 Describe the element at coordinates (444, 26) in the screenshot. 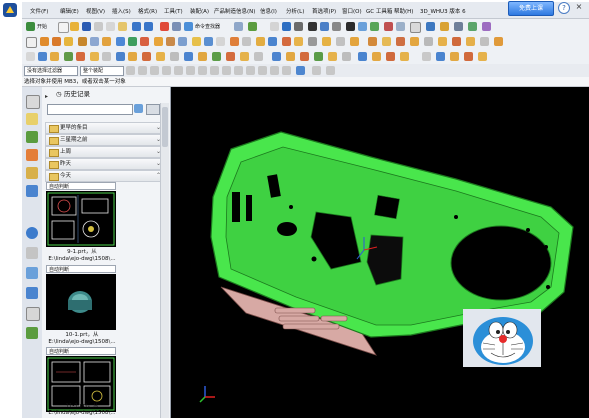

I see `measure-icon` at that location.